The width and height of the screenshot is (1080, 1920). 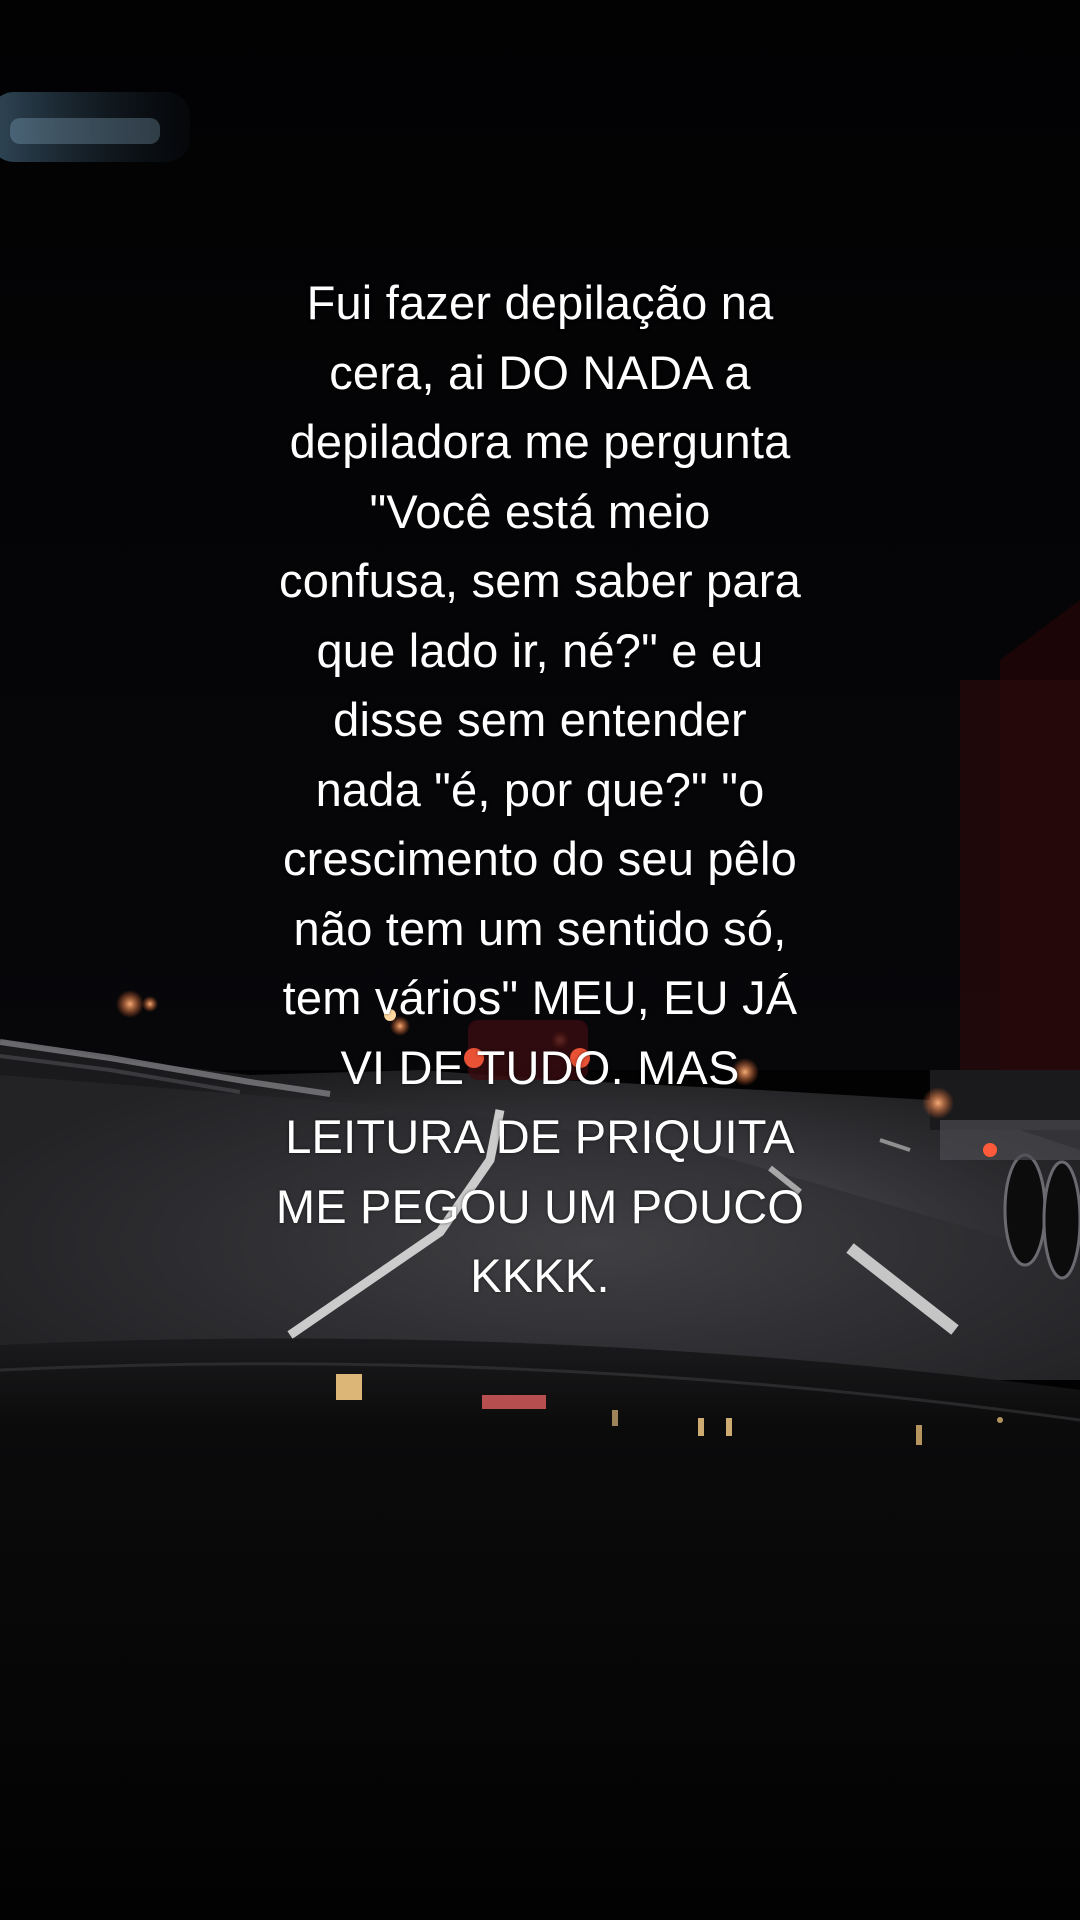 I want to click on caption-line: nada "é, por que?" "o, so click(x=540, y=789).